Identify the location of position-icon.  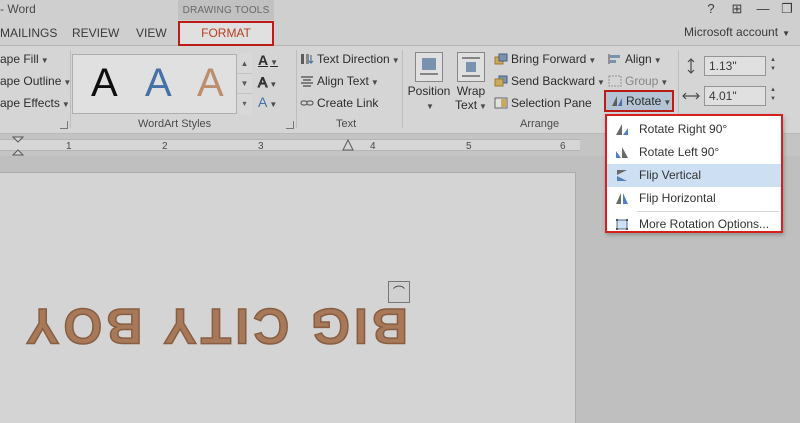
(429, 67).